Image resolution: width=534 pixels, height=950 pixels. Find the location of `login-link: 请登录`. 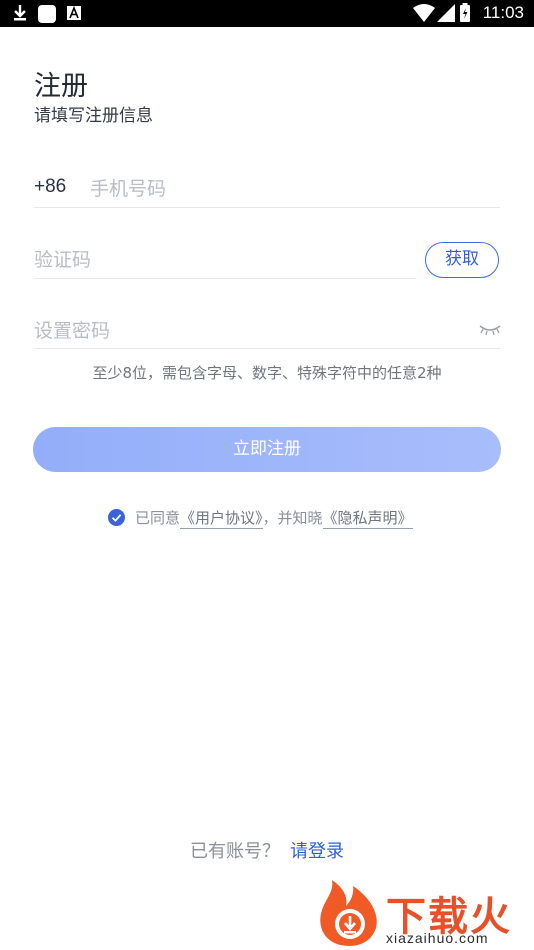

login-link: 请登录 is located at coordinates (317, 851).